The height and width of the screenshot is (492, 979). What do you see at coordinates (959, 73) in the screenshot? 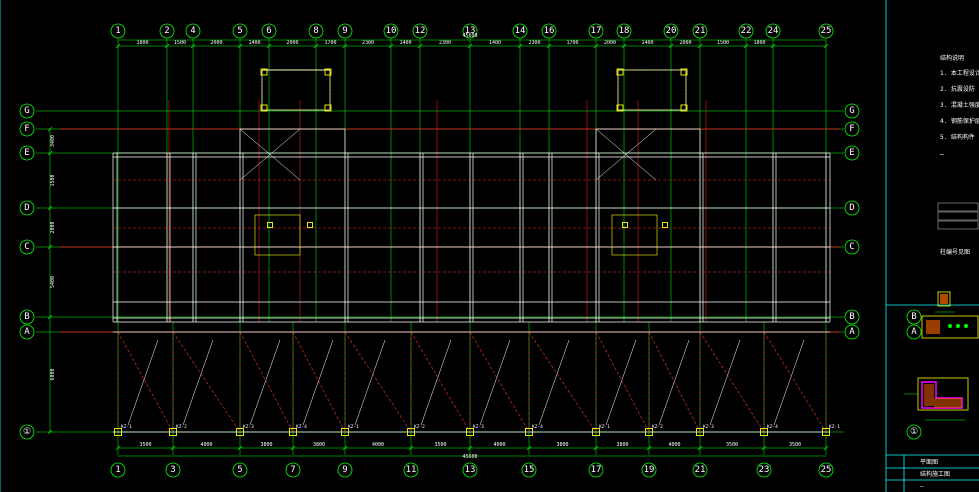
I see `notes-line: 1. 本工程设计` at bounding box center [959, 73].